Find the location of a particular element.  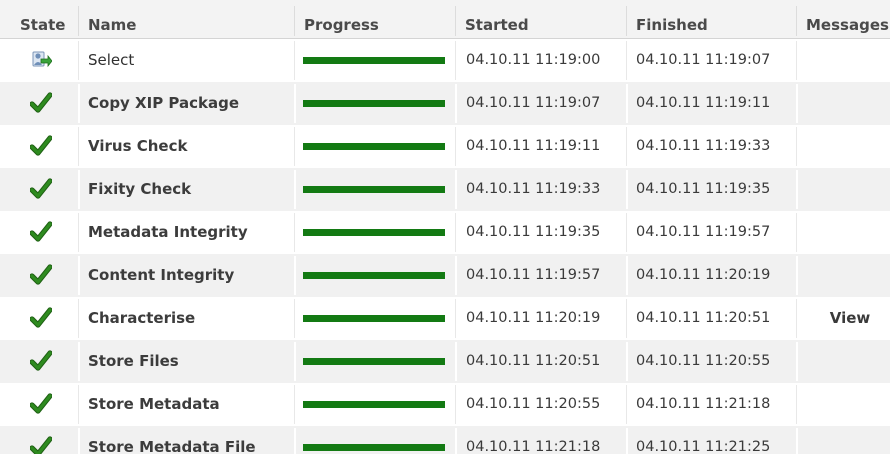

step-name: Store Files is located at coordinates (186, 361).